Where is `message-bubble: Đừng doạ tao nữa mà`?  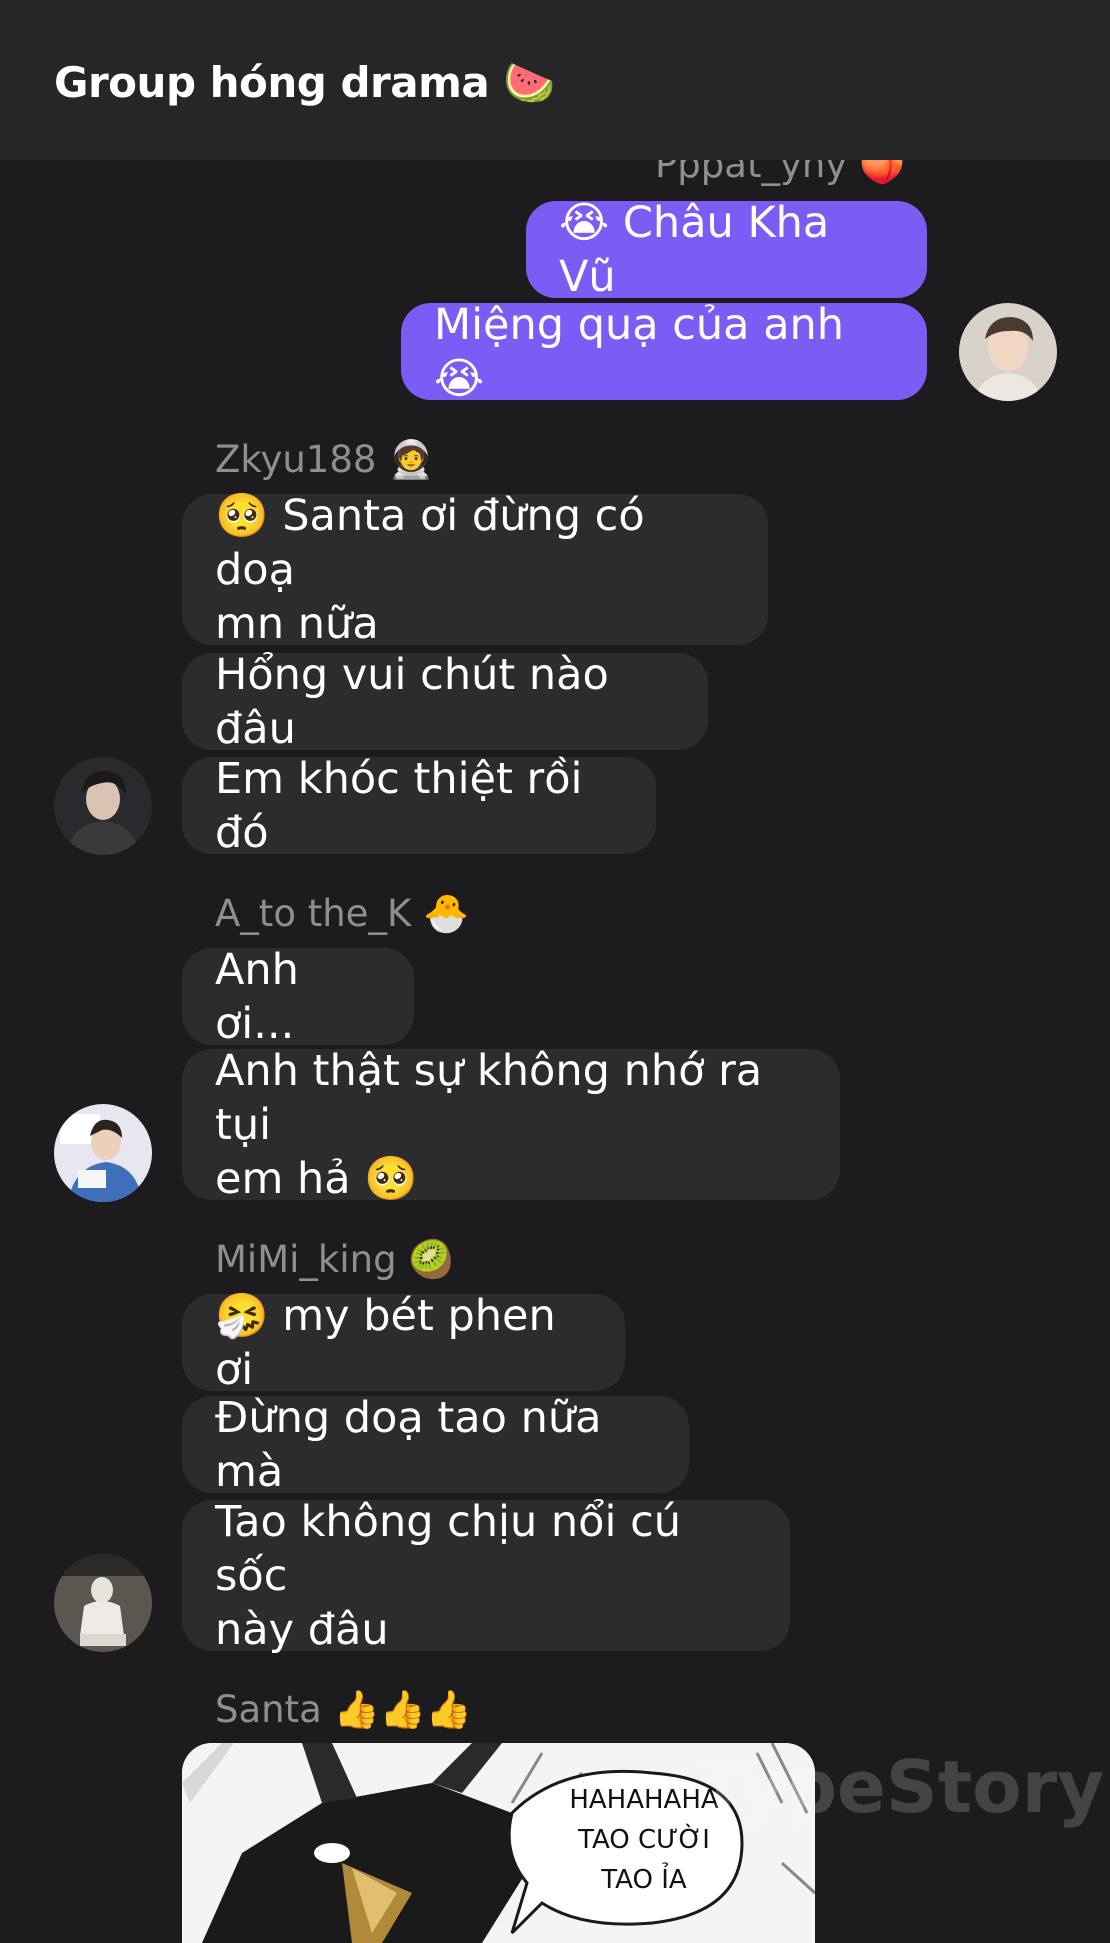 message-bubble: Đừng doạ tao nữa mà is located at coordinates (435, 1445).